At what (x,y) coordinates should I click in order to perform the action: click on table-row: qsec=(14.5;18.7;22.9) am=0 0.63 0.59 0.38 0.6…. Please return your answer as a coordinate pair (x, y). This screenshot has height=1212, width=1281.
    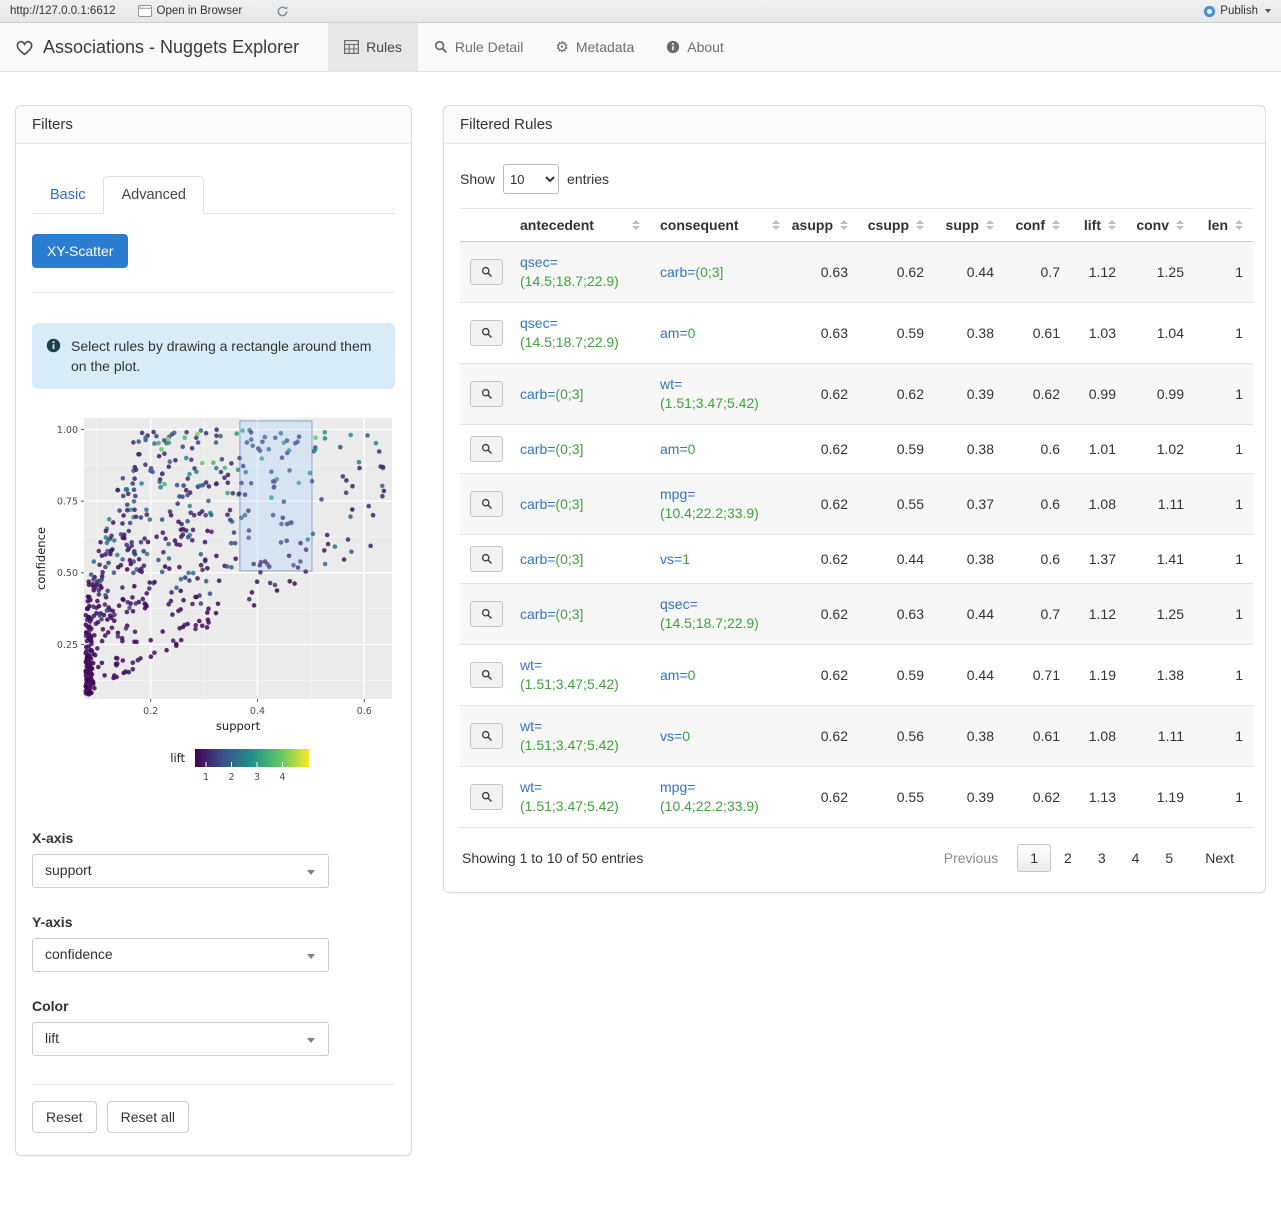
    Looking at the image, I should click on (856, 333).